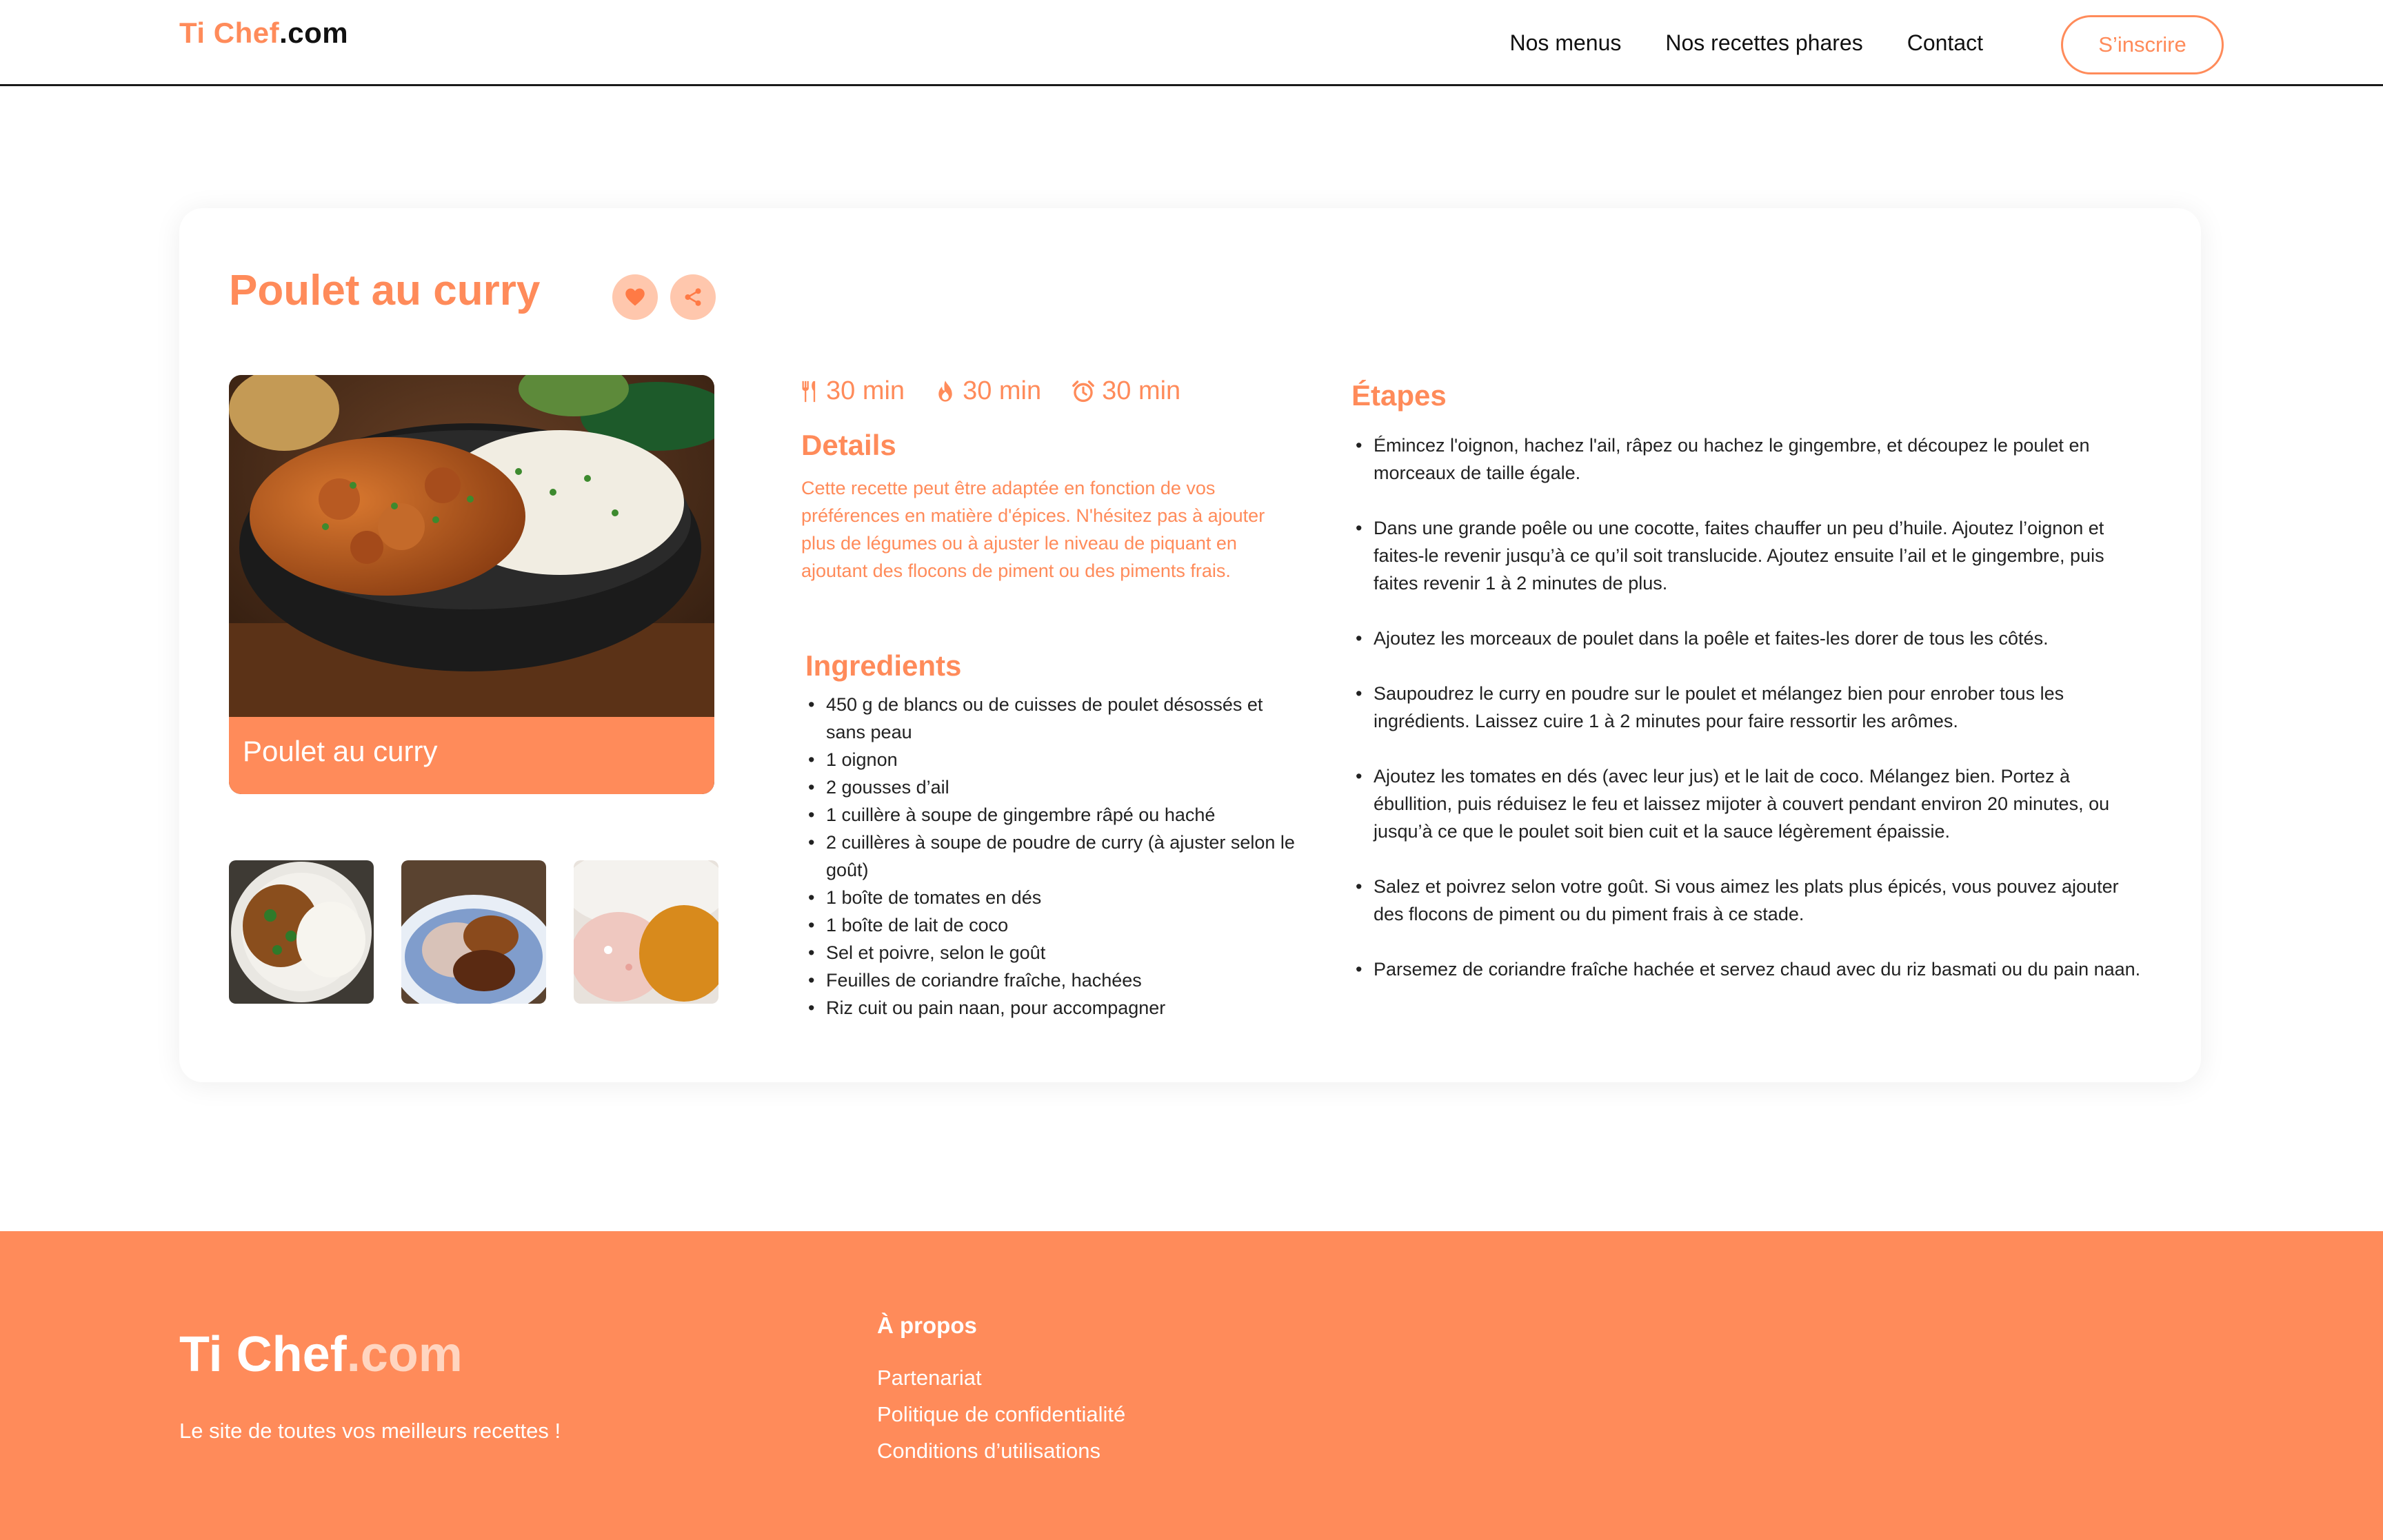 Image resolution: width=2383 pixels, height=1540 pixels. What do you see at coordinates (809, 392) in the screenshot?
I see `utensils-icon` at bounding box center [809, 392].